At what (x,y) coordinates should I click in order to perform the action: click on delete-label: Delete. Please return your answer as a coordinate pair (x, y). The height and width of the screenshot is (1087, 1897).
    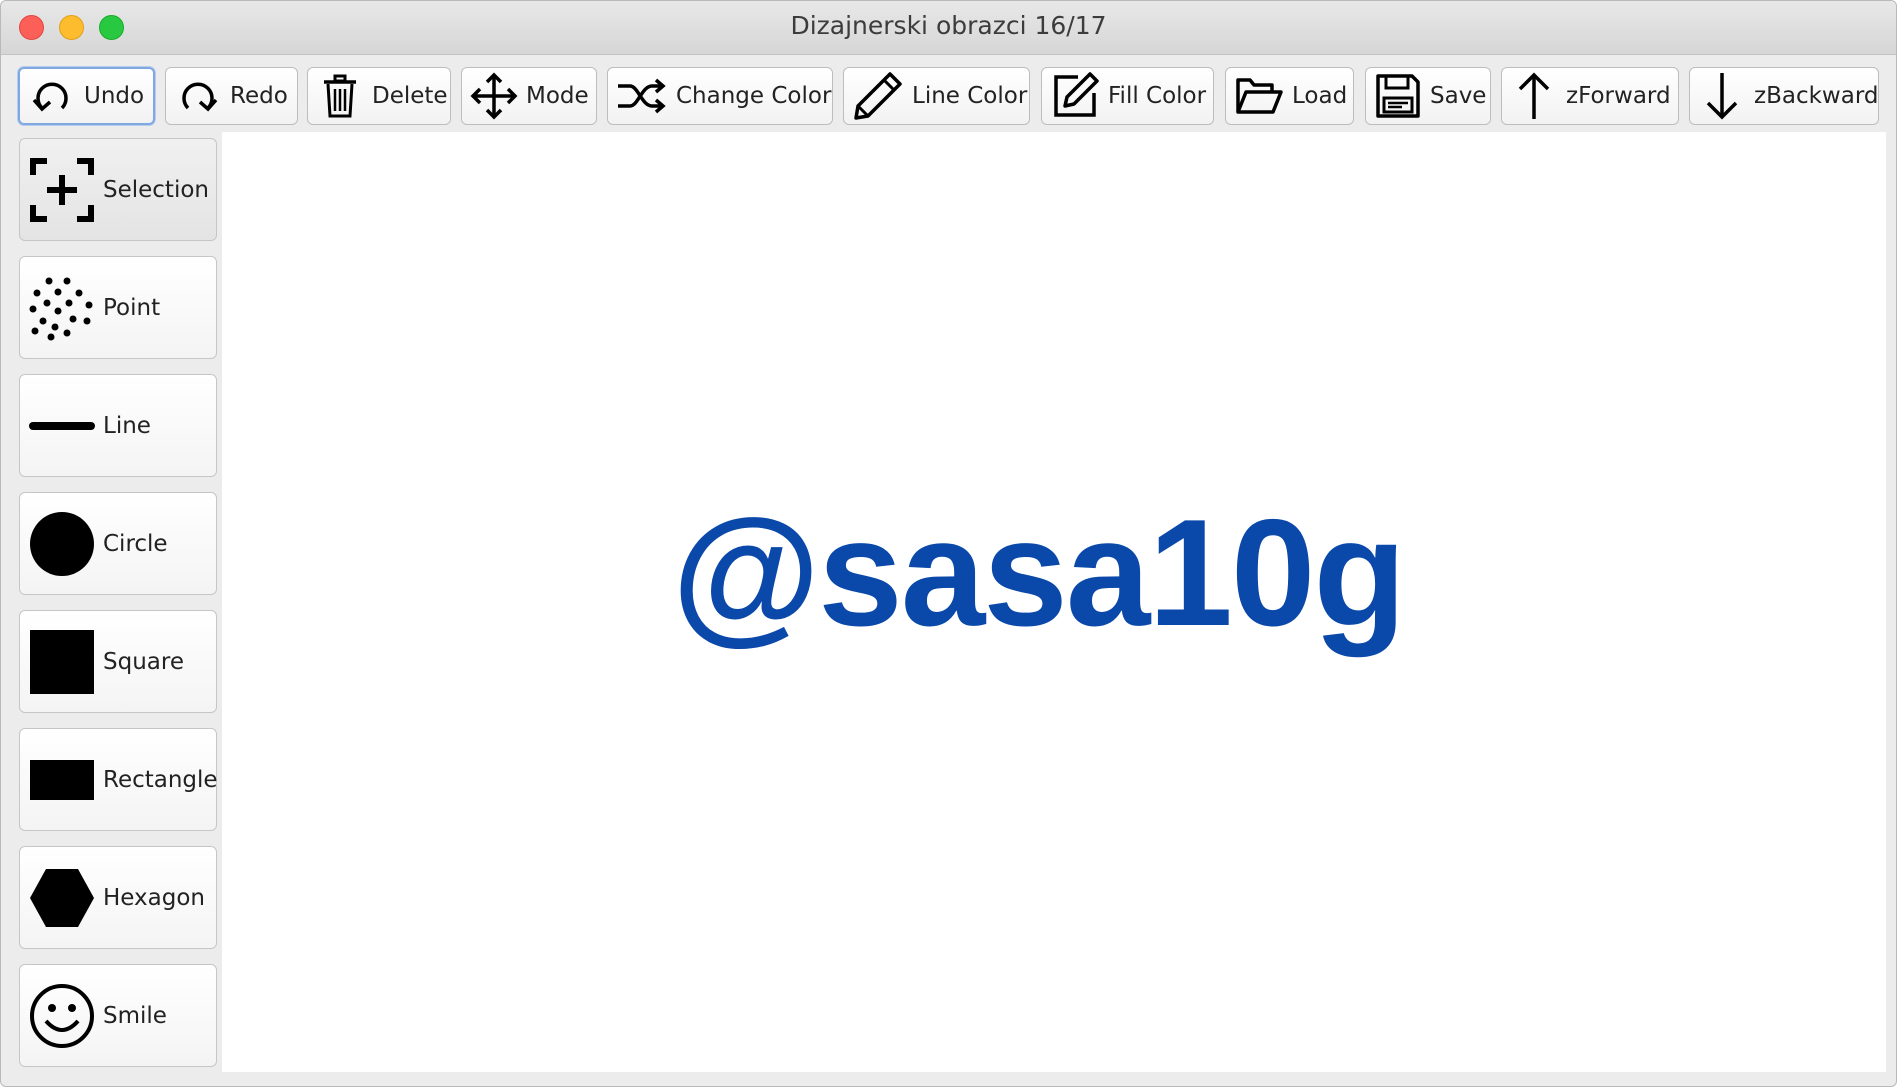
    Looking at the image, I should click on (410, 96).